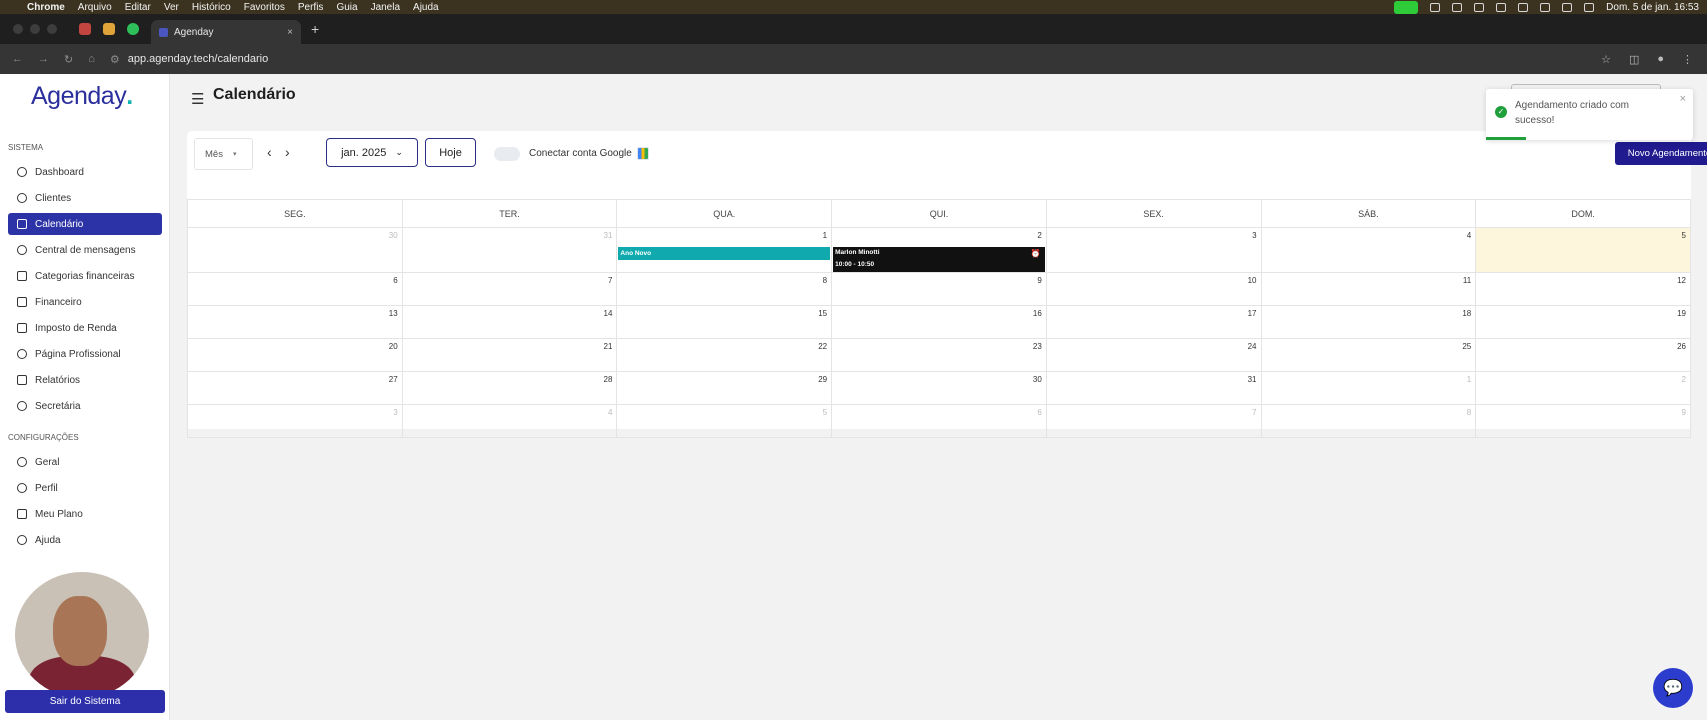  Describe the element at coordinates (507, 154) in the screenshot. I see `google-toggle` at that location.